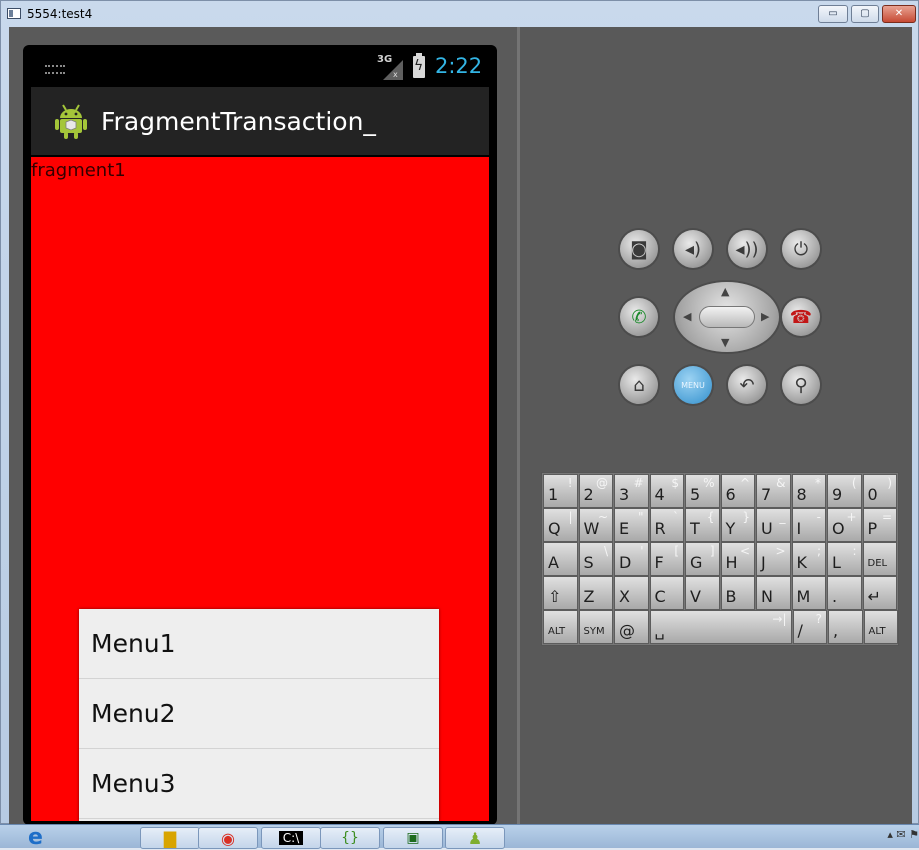 Image resolution: width=919 pixels, height=850 pixels. What do you see at coordinates (773, 559) in the screenshot?
I see `key-j: J >` at bounding box center [773, 559].